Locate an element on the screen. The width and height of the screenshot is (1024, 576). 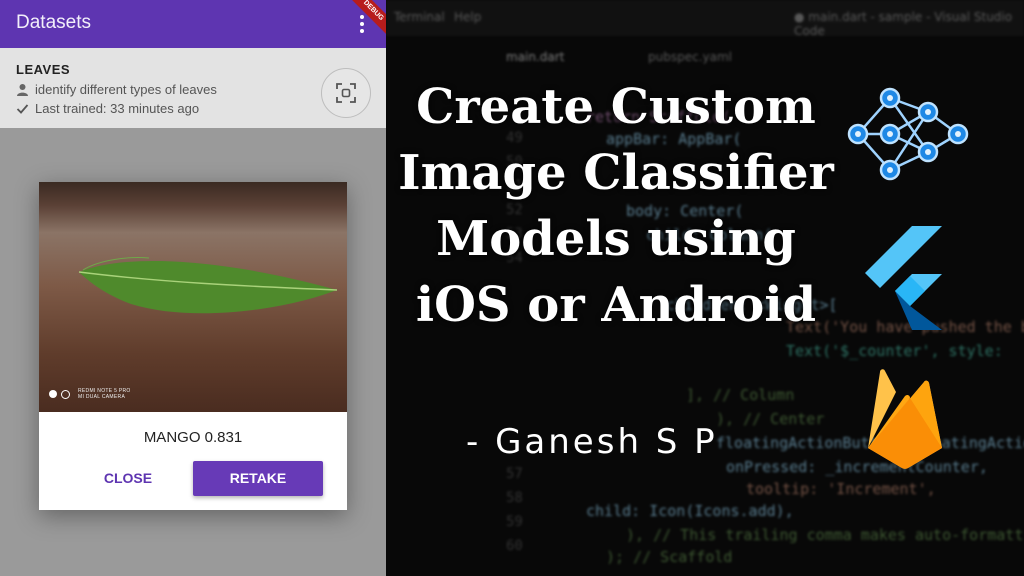
flutter-logo-icon is located at coordinates (903, 278).